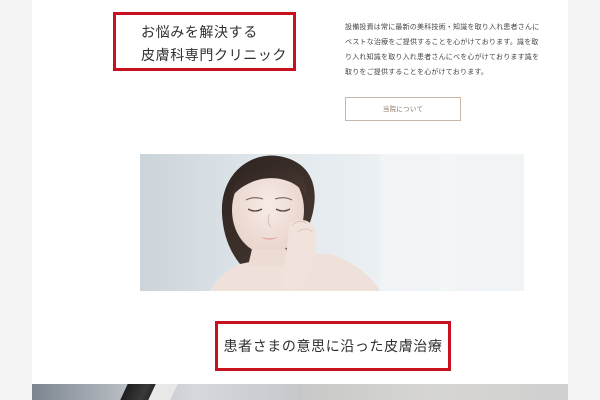 The width and height of the screenshot is (600, 400). What do you see at coordinates (403, 109) in the screenshot?
I see `about-clinic-button: 当院について` at bounding box center [403, 109].